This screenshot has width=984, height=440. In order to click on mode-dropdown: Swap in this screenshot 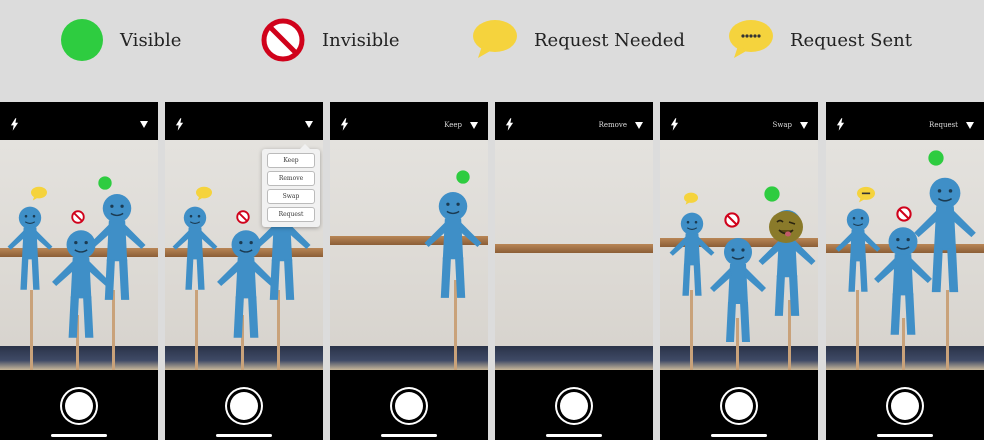, I will do `click(790, 125)`.